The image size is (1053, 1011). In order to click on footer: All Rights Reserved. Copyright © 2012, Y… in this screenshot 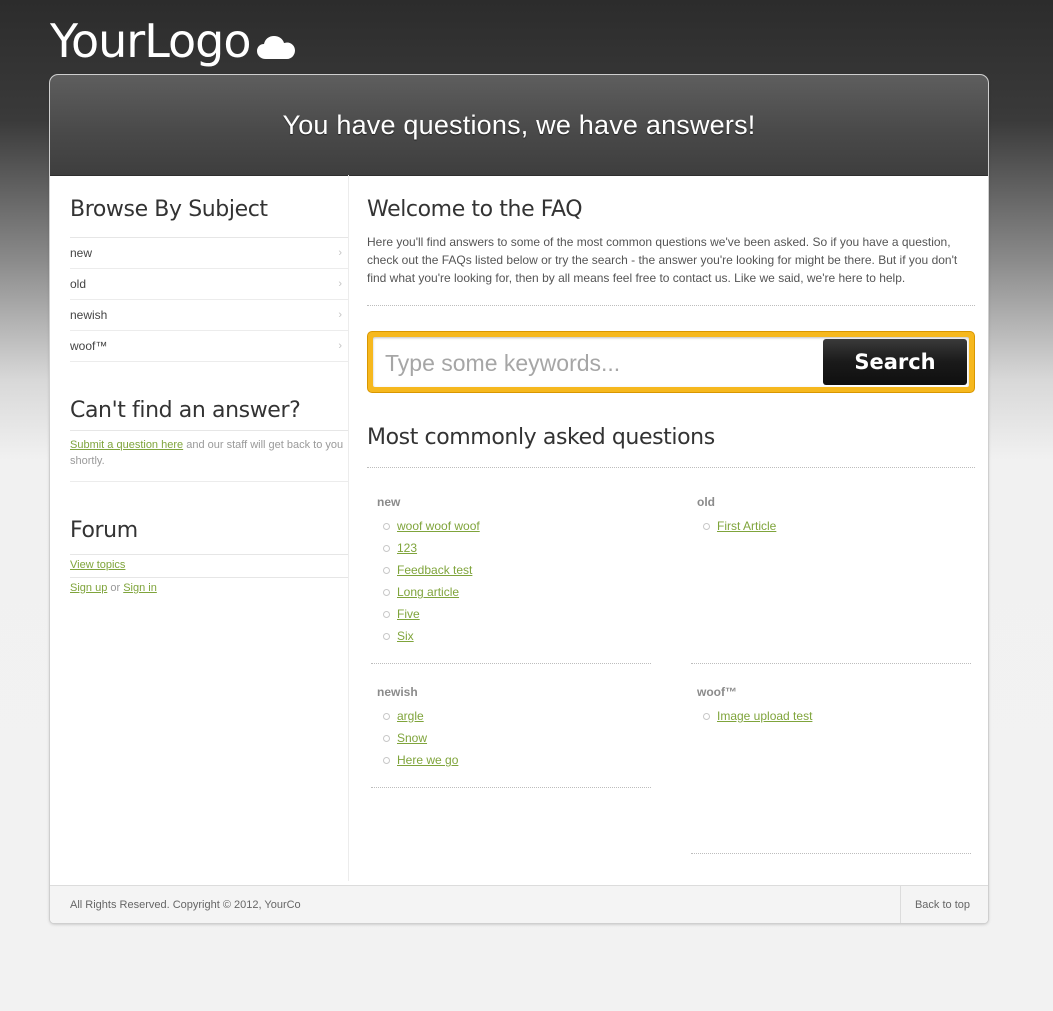, I will do `click(519, 904)`.